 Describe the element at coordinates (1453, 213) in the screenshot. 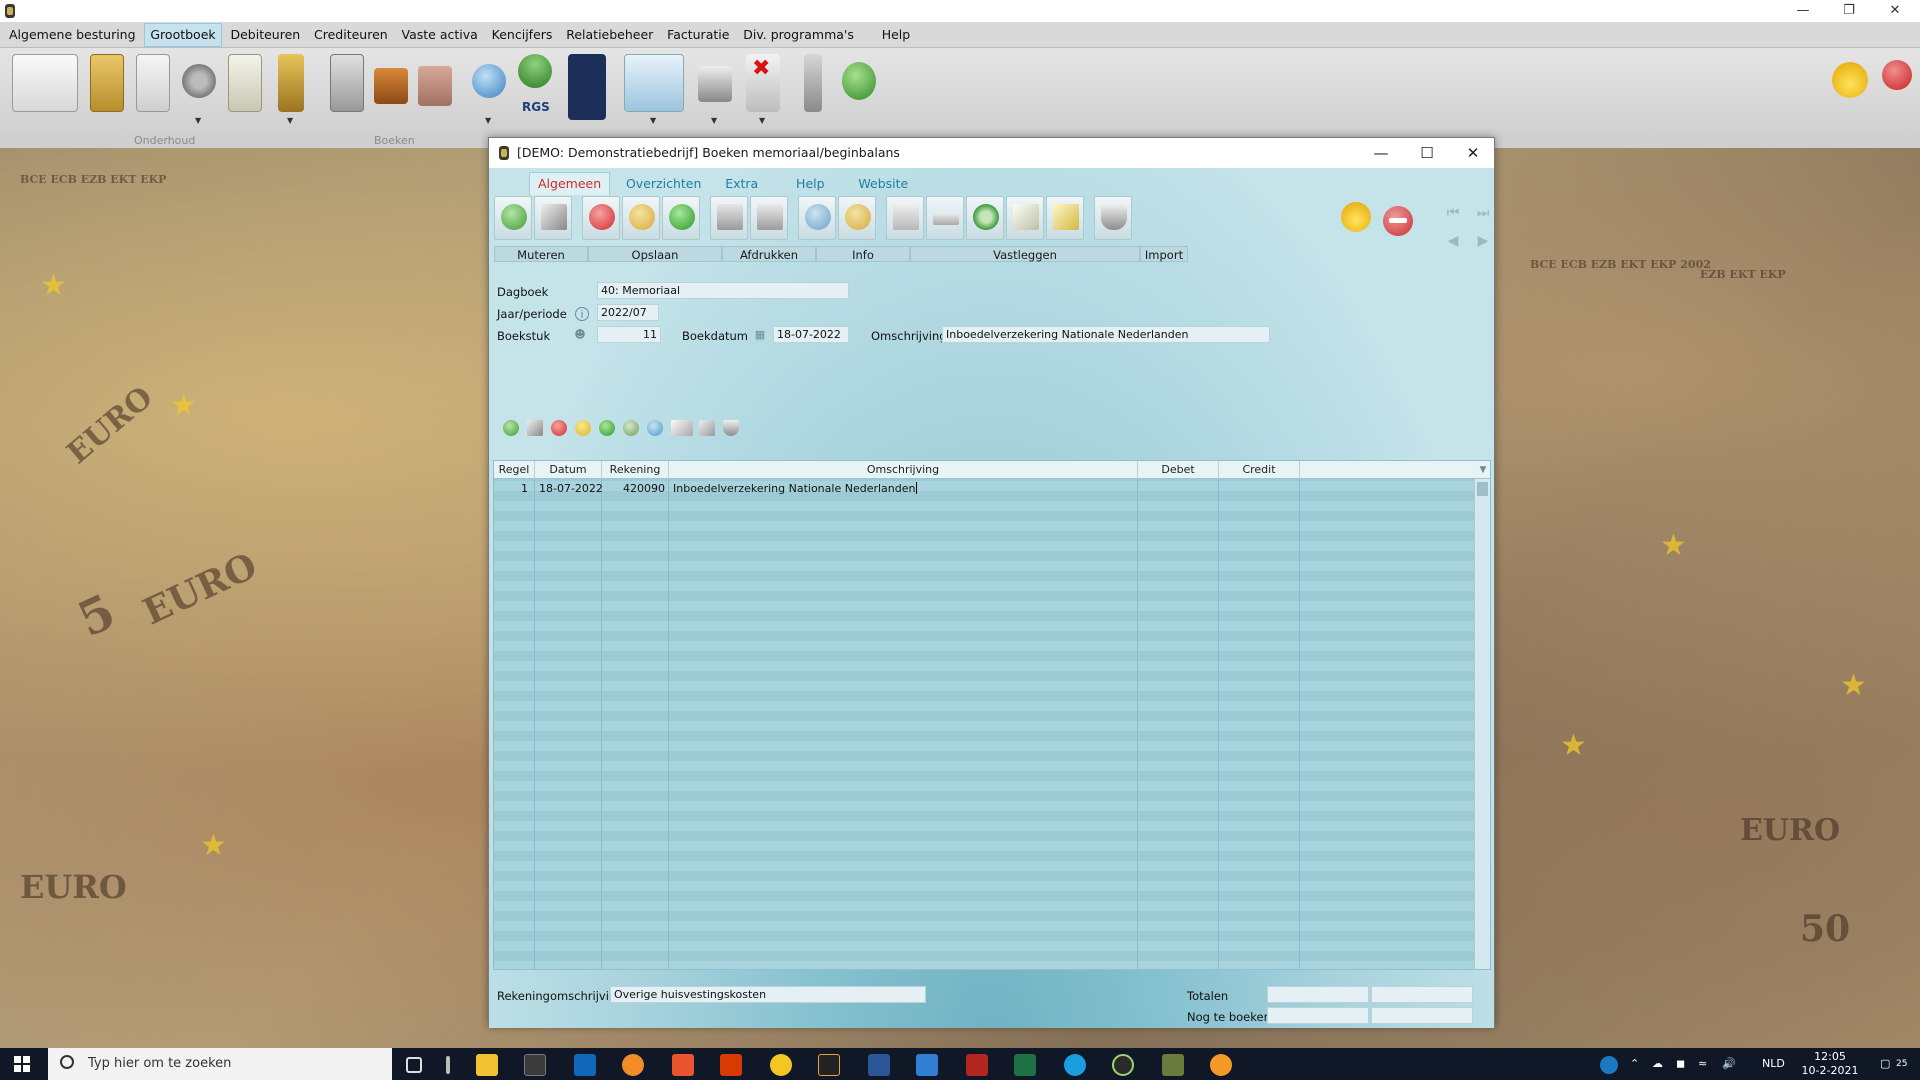

I see `first-record-icon: ⏮` at that location.